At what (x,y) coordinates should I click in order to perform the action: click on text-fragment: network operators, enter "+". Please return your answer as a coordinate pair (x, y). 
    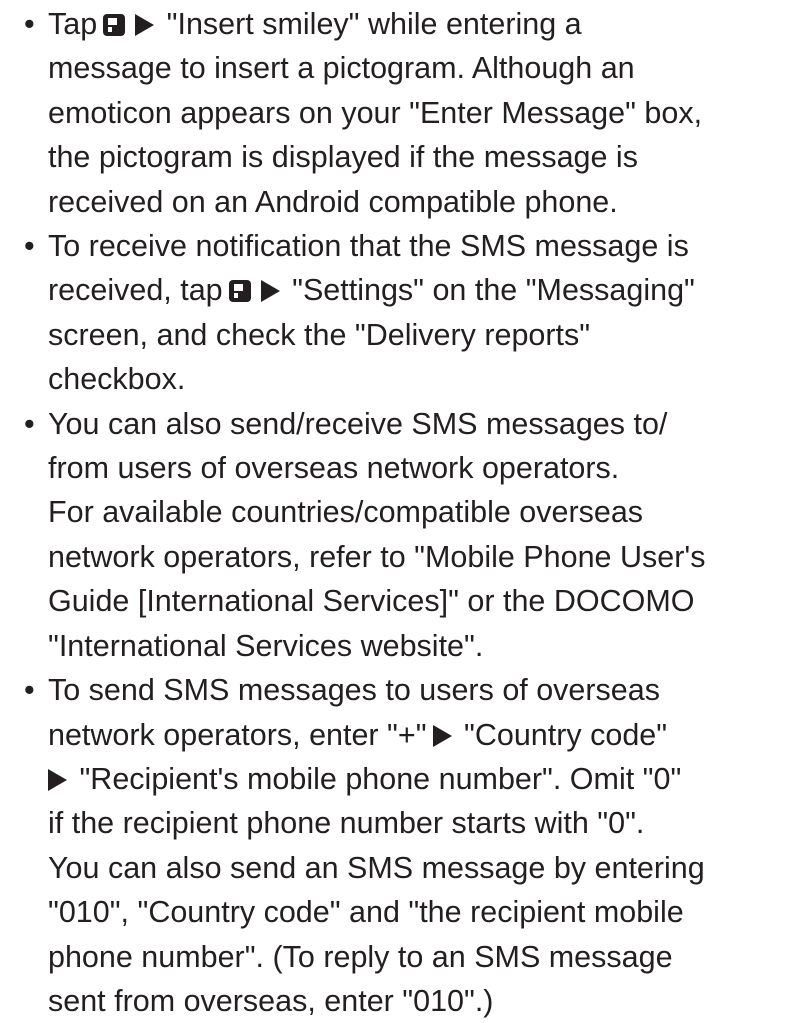
    Looking at the image, I should click on (237, 734).